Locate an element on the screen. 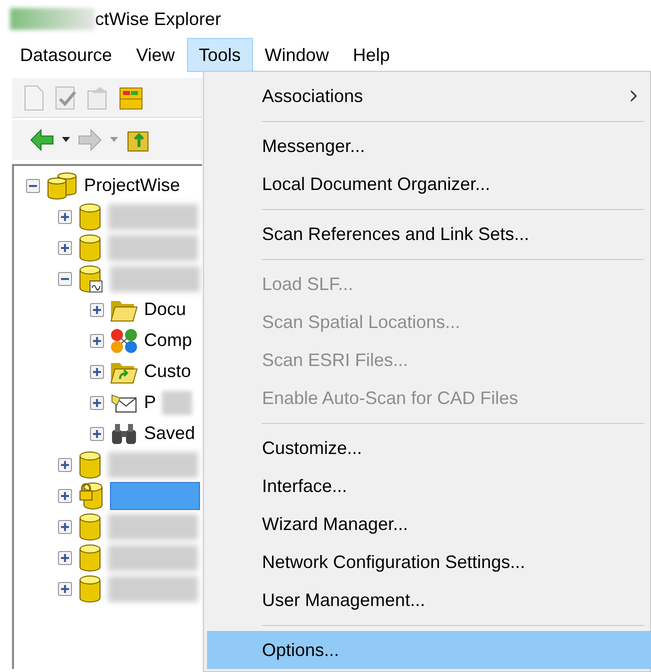 This screenshot has height=672, width=651. cabinet-icon is located at coordinates (131, 97).